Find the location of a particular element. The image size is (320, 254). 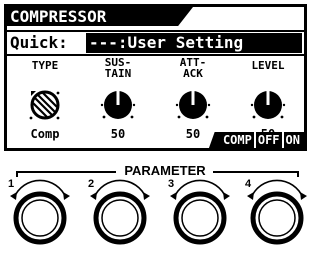

parameter-knob-1: 1 is located at coordinates (40, 213).